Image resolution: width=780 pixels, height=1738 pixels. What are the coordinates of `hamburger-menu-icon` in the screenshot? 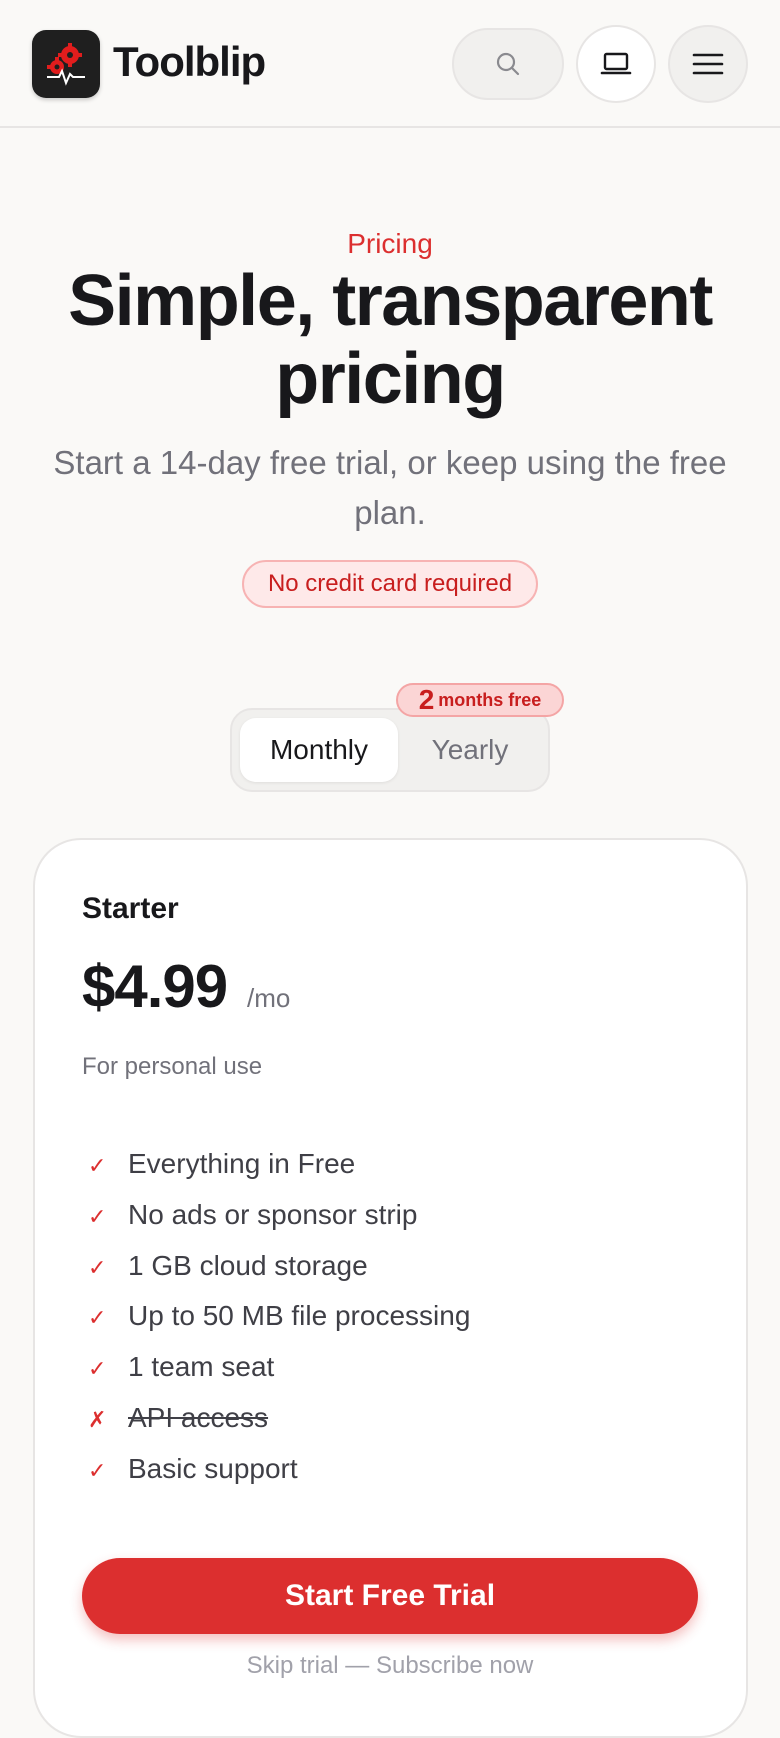 It's located at (708, 64).